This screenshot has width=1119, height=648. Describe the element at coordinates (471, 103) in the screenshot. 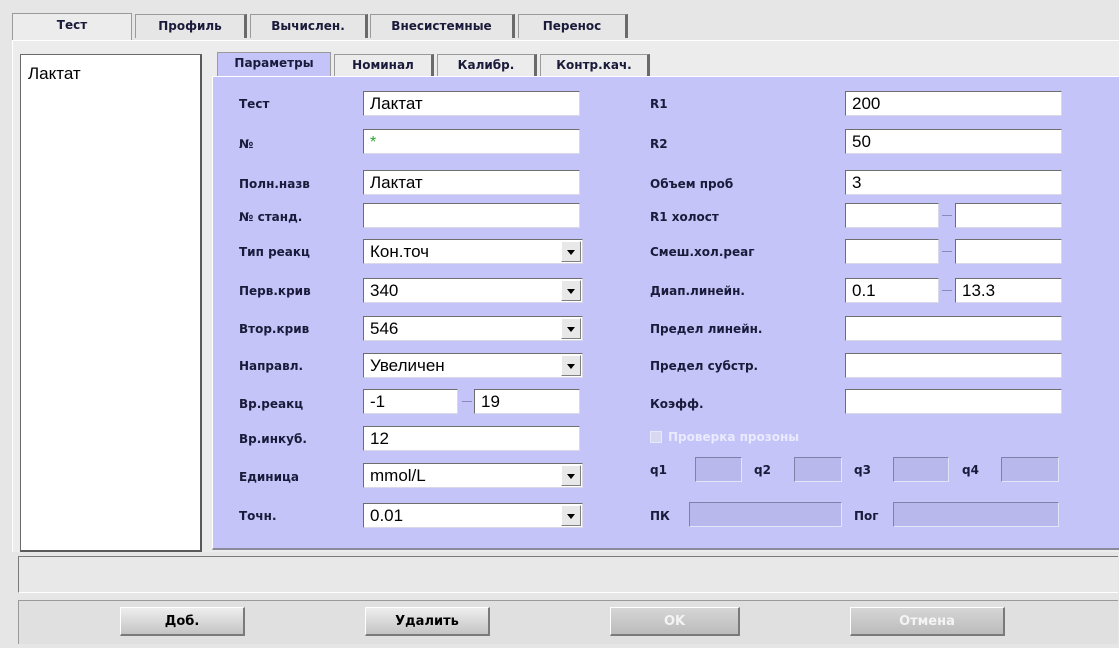

I see `test-field: Лактат` at that location.